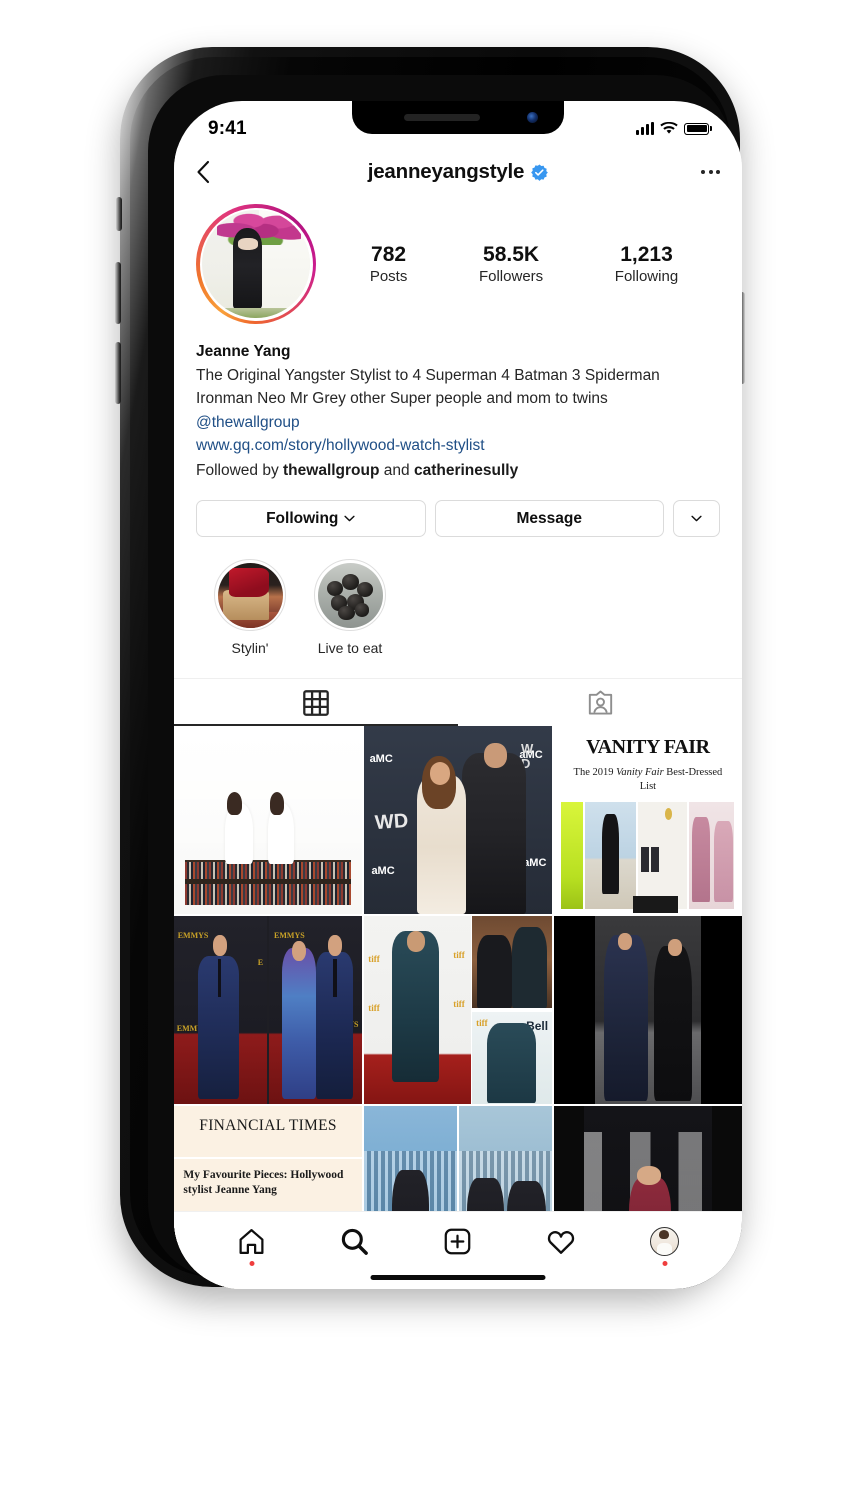 Image resolution: width=860 pixels, height=1499 pixels. I want to click on following-count: 1,213, so click(646, 254).